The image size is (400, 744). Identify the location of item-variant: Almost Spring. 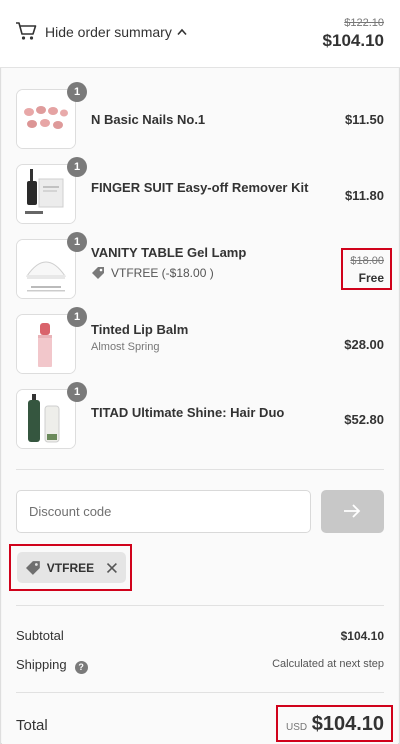
(125, 347).